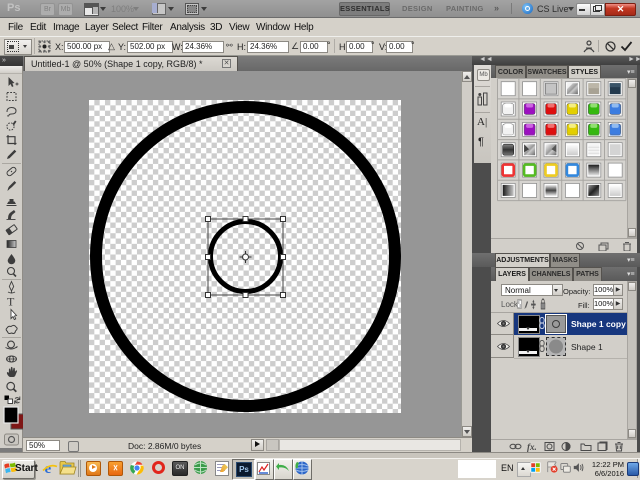 Image resolution: width=640 pixels, height=480 pixels. I want to click on svg-text: T, so click(11, 302).